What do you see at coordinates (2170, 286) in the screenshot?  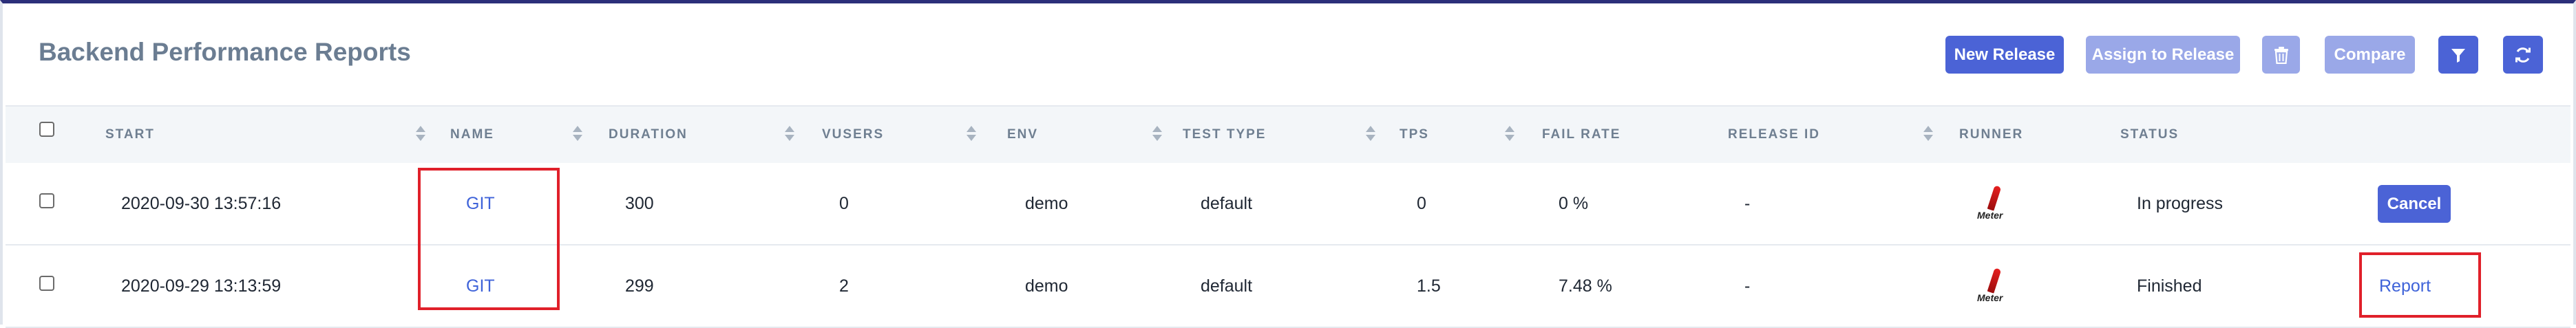 I see `cell-status: Finished` at bounding box center [2170, 286].